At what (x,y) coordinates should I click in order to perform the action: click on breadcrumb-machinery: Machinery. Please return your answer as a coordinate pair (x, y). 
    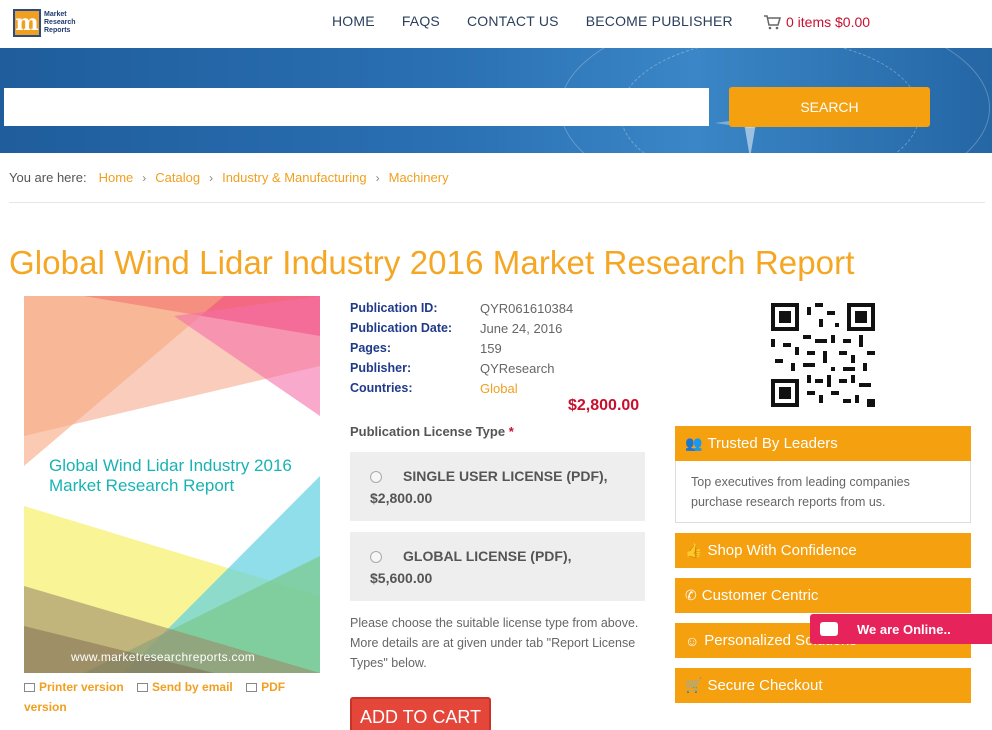
    Looking at the image, I should click on (419, 177).